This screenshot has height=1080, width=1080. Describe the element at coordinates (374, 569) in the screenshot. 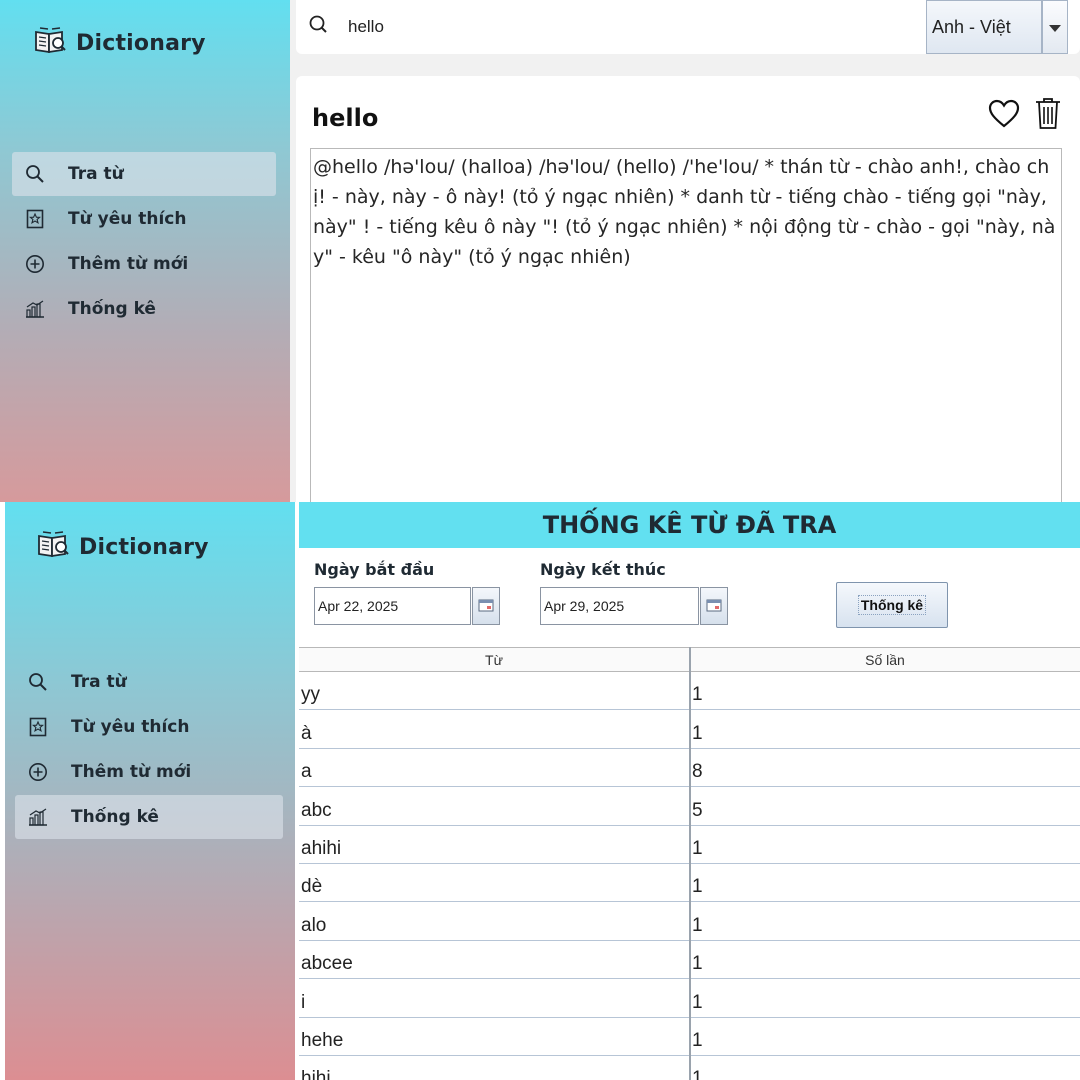

I see `start-date-label: Ngày bắt đầu` at that location.